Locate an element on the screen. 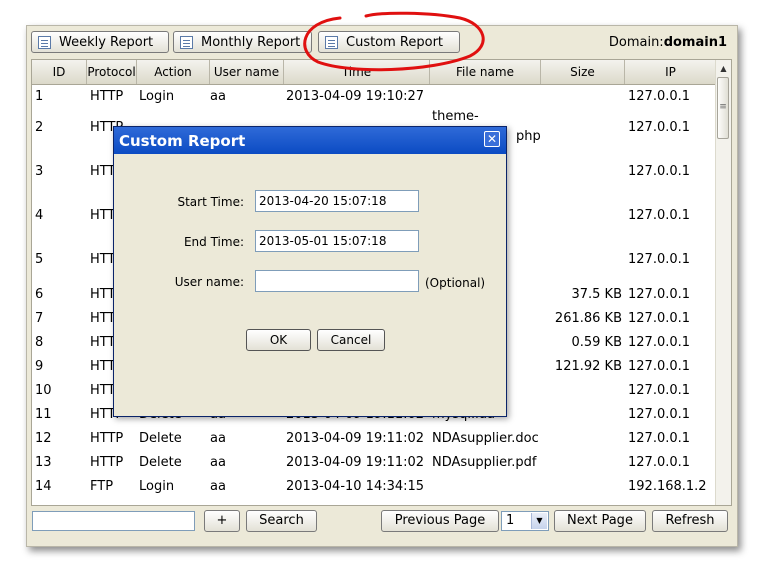 The height and width of the screenshot is (573, 762). column-header-size: Size is located at coordinates (583, 72).